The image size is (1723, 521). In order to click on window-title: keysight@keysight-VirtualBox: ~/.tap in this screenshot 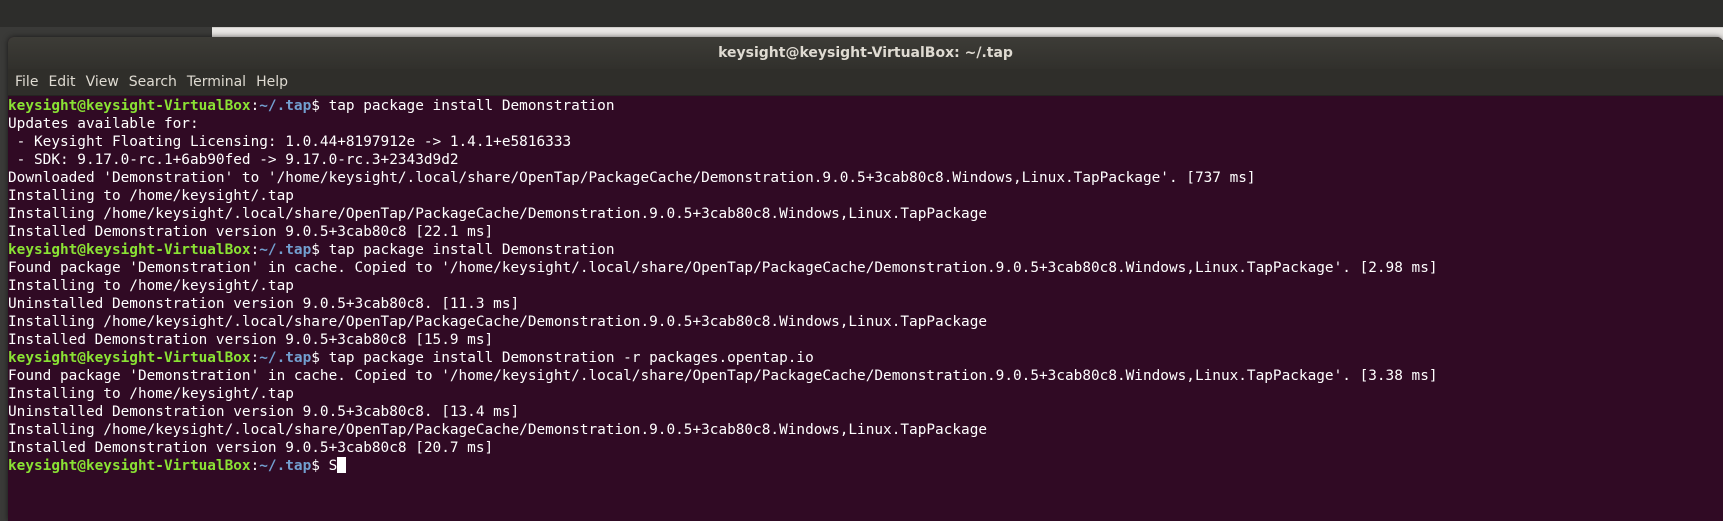, I will do `click(865, 53)`.